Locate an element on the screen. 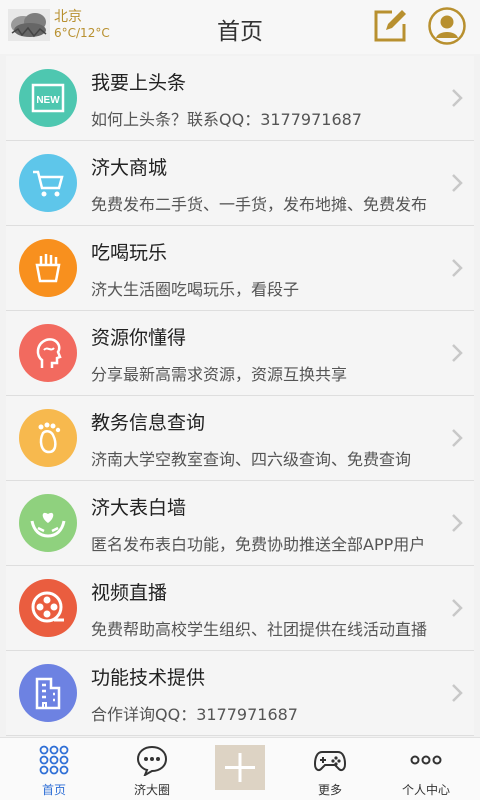 The image size is (480, 800). svg-text: NEW is located at coordinates (48, 100).